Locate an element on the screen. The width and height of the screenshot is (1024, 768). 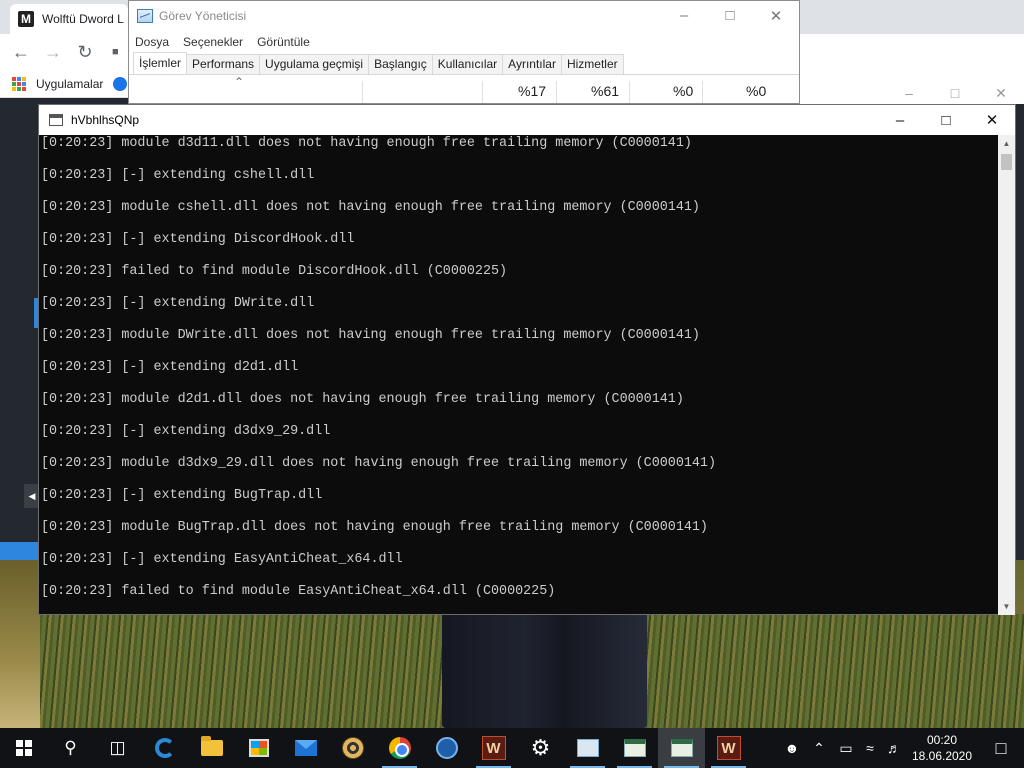
teamspeak-icon is located at coordinates (446, 748).